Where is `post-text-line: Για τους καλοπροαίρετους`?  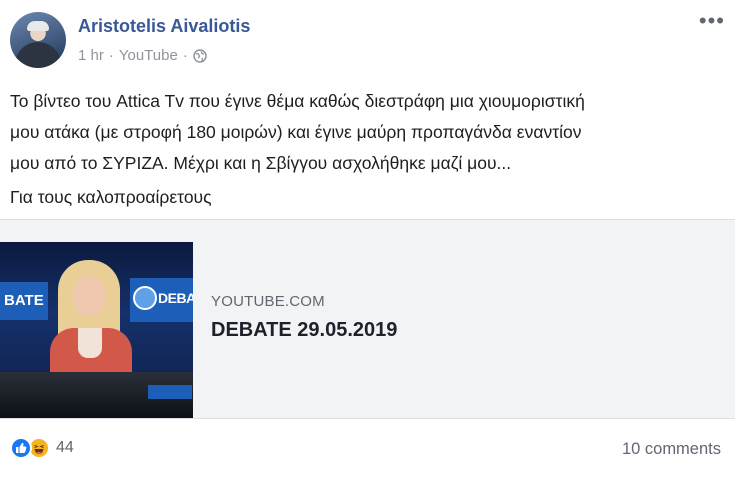 post-text-line: Για τους καλοπροαίρετους is located at coordinates (111, 197).